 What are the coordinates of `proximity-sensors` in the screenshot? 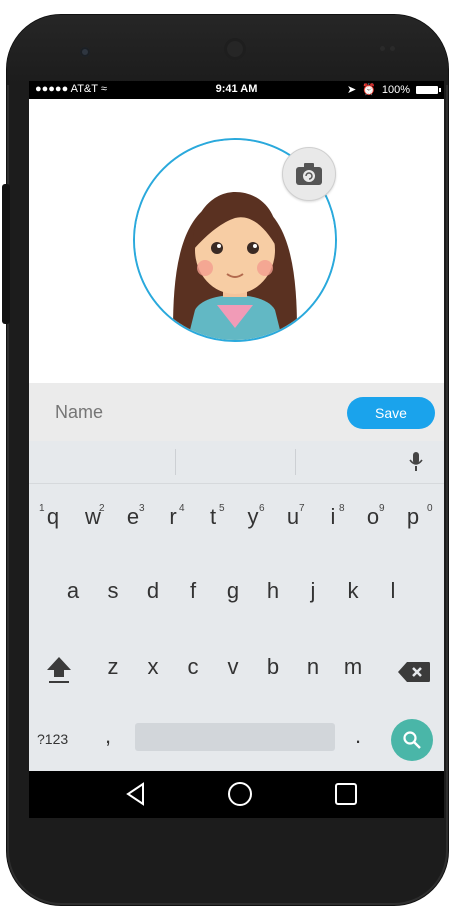 It's located at (389, 49).